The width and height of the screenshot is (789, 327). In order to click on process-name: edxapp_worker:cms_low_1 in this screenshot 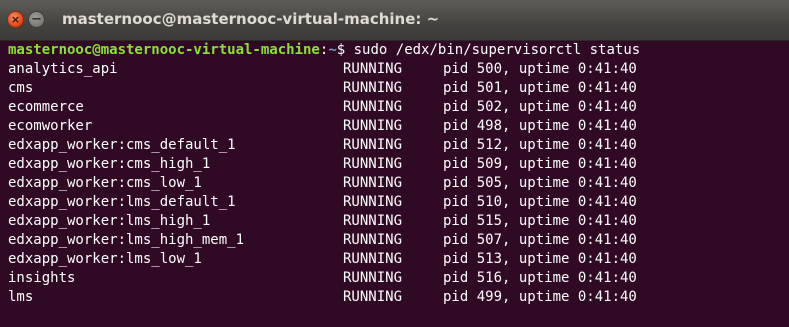, I will do `click(105, 183)`.